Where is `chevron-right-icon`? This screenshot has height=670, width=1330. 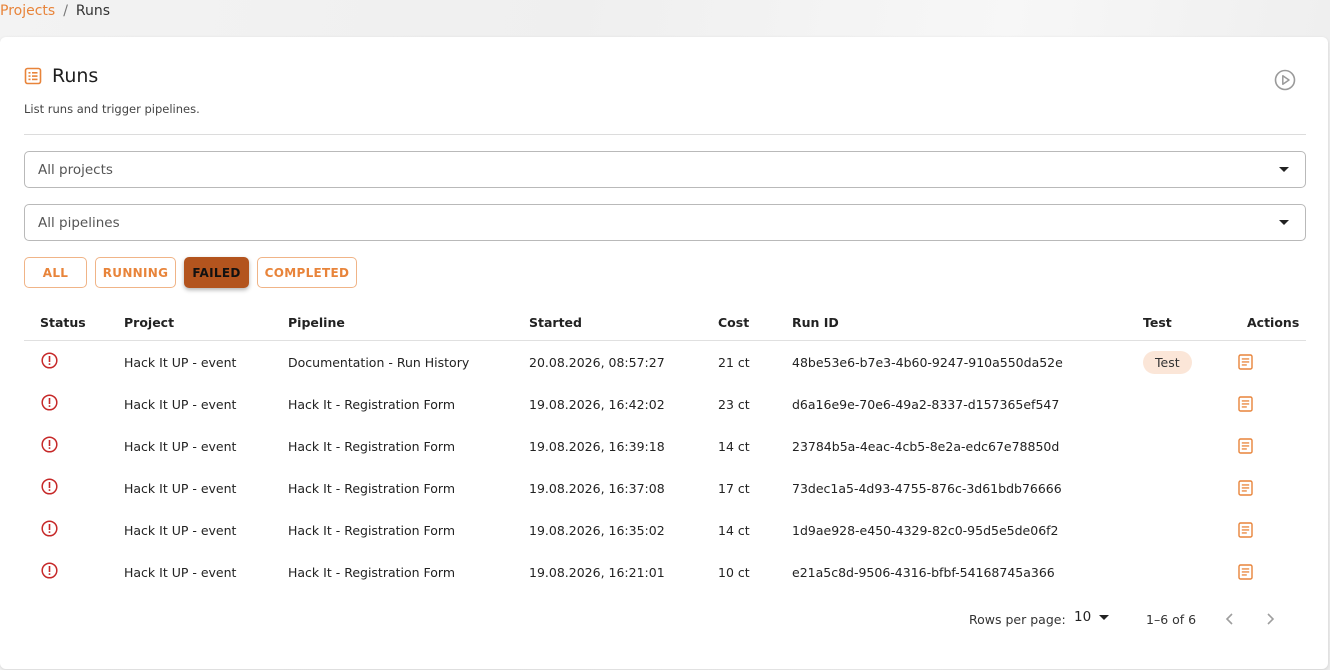
chevron-right-icon is located at coordinates (1270, 619).